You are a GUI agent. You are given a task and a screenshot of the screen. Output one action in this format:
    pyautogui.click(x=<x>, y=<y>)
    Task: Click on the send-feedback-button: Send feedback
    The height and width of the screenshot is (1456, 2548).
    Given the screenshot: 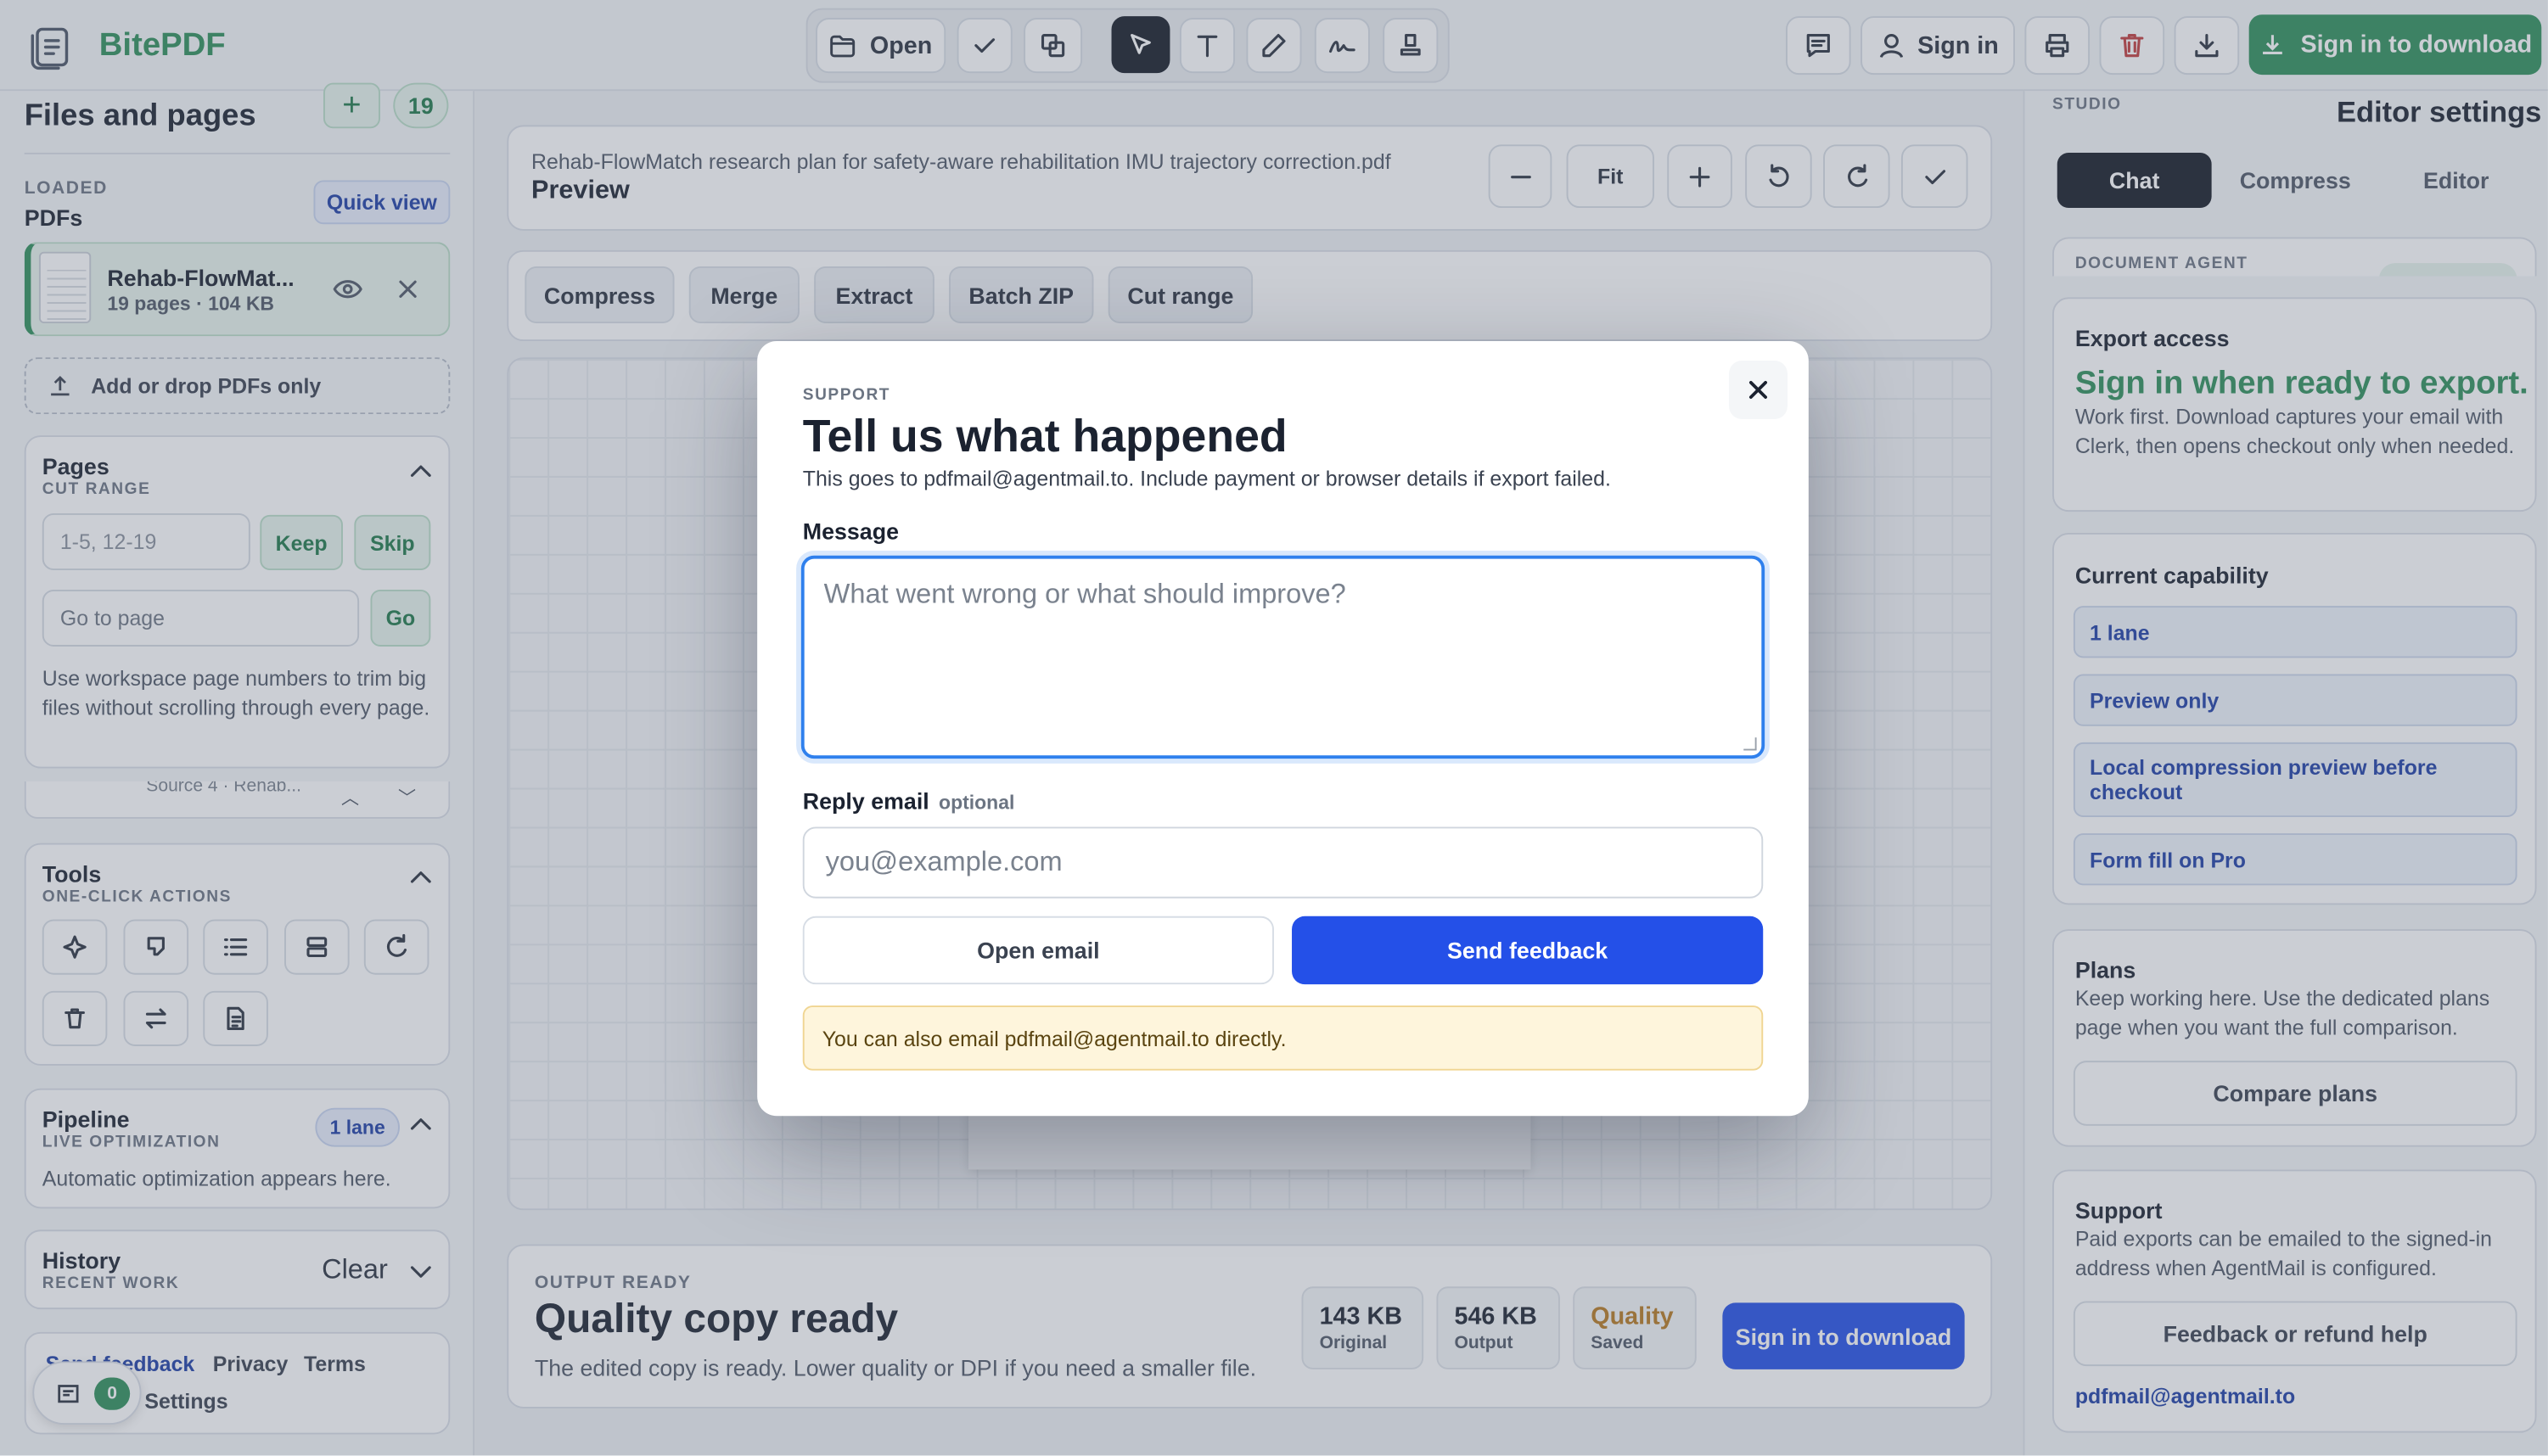 What is the action you would take?
    pyautogui.click(x=1528, y=950)
    